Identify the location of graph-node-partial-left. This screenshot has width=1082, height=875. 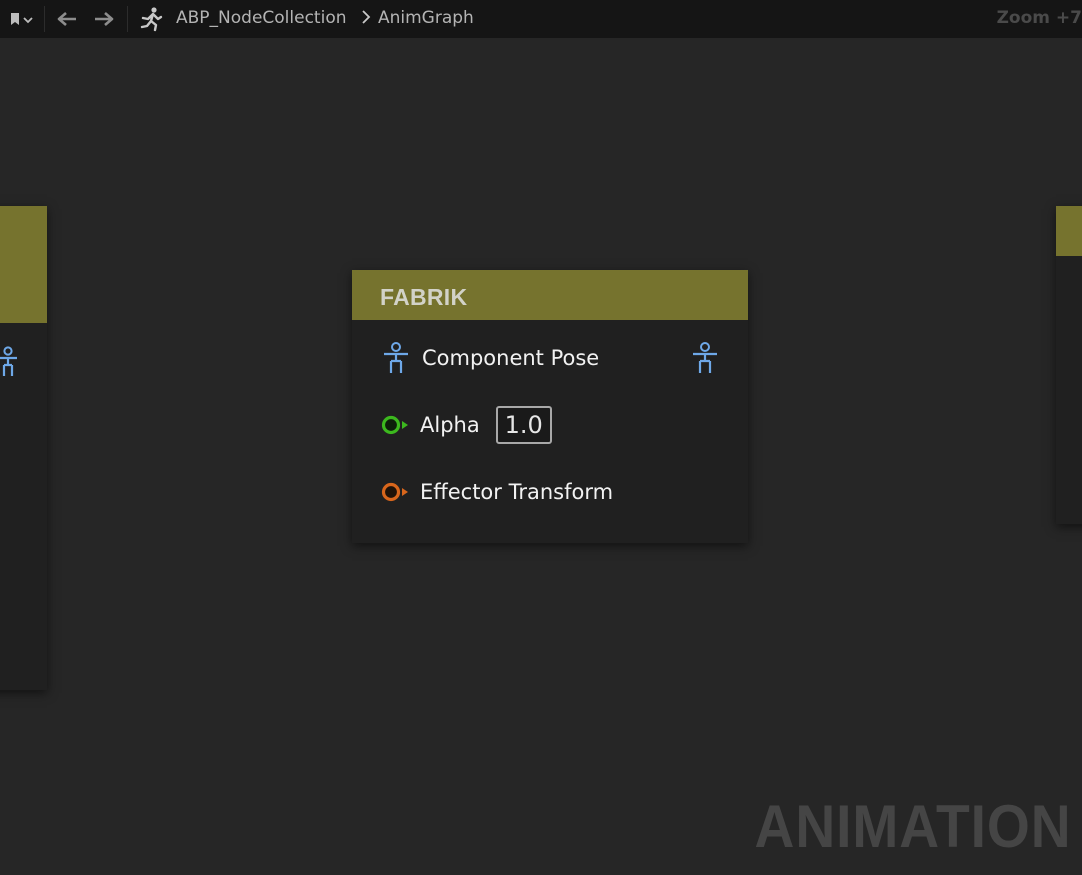
(23, 448).